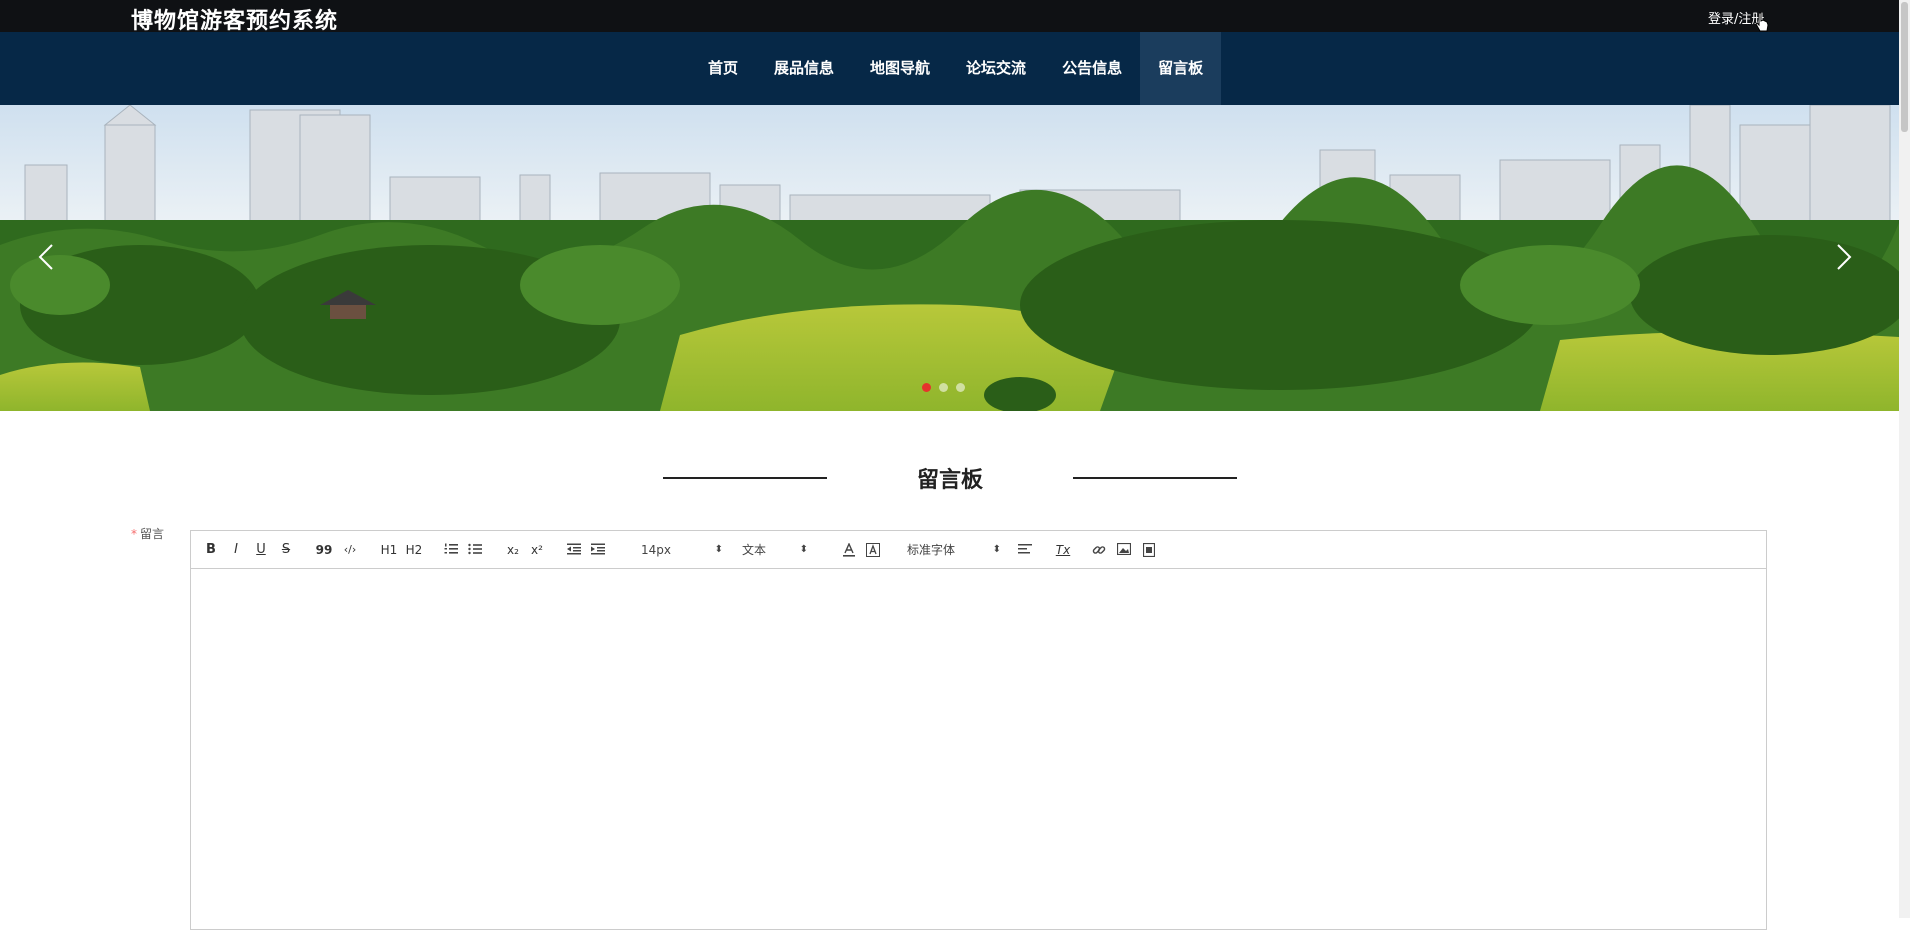 The width and height of the screenshot is (1910, 930). I want to click on subscript-button: x₂, so click(513, 550).